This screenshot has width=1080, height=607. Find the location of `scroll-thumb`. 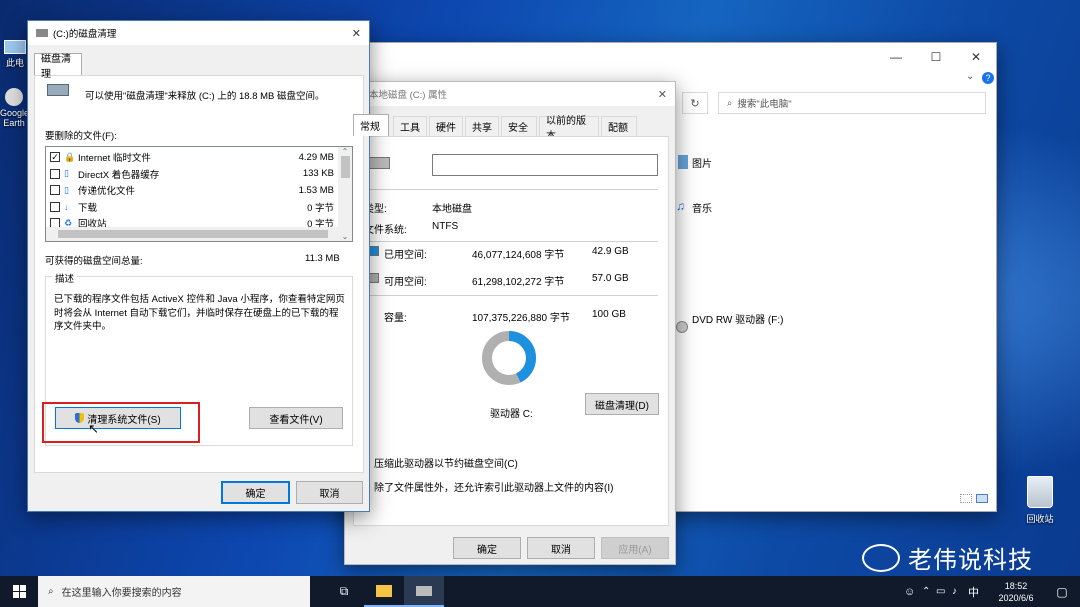

scroll-thumb is located at coordinates (345, 167).